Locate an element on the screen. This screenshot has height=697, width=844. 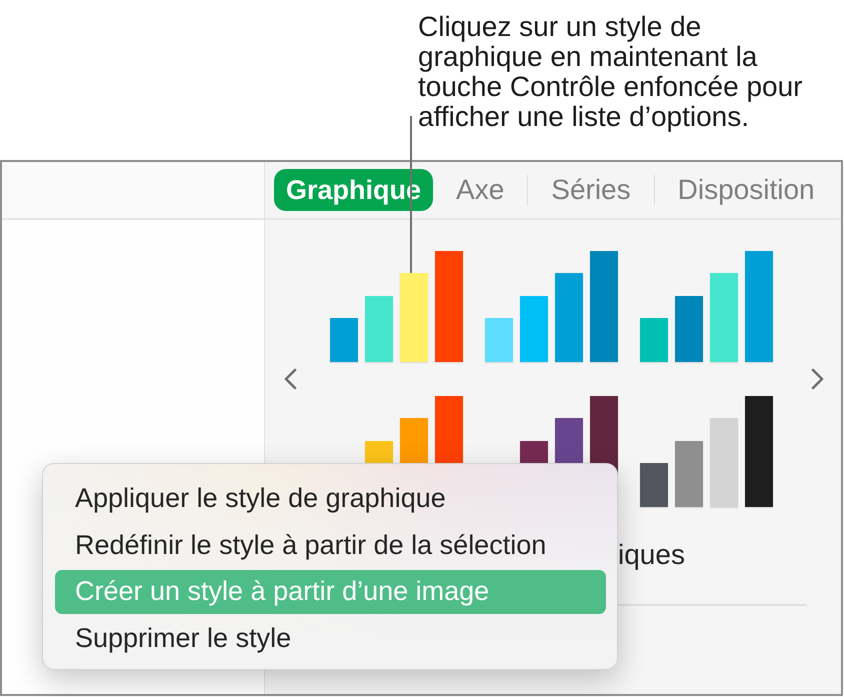
menu-item: Créer un style à partir d’une image is located at coordinates (330, 592).